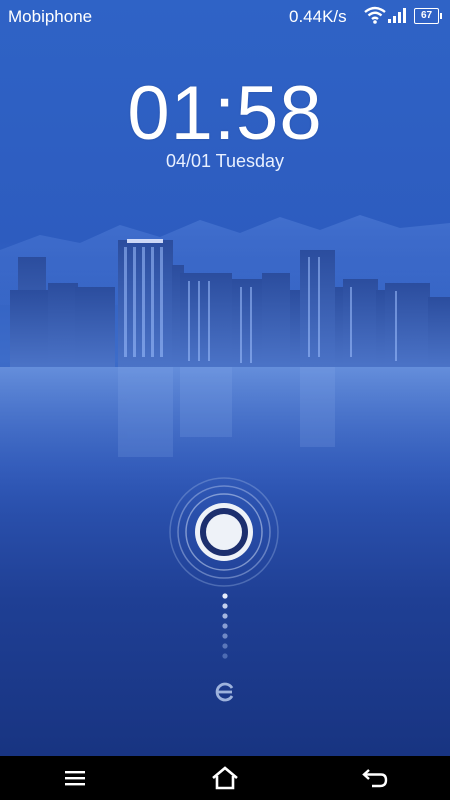  Describe the element at coordinates (225, 113) in the screenshot. I see `clock-time: 01:58` at that location.